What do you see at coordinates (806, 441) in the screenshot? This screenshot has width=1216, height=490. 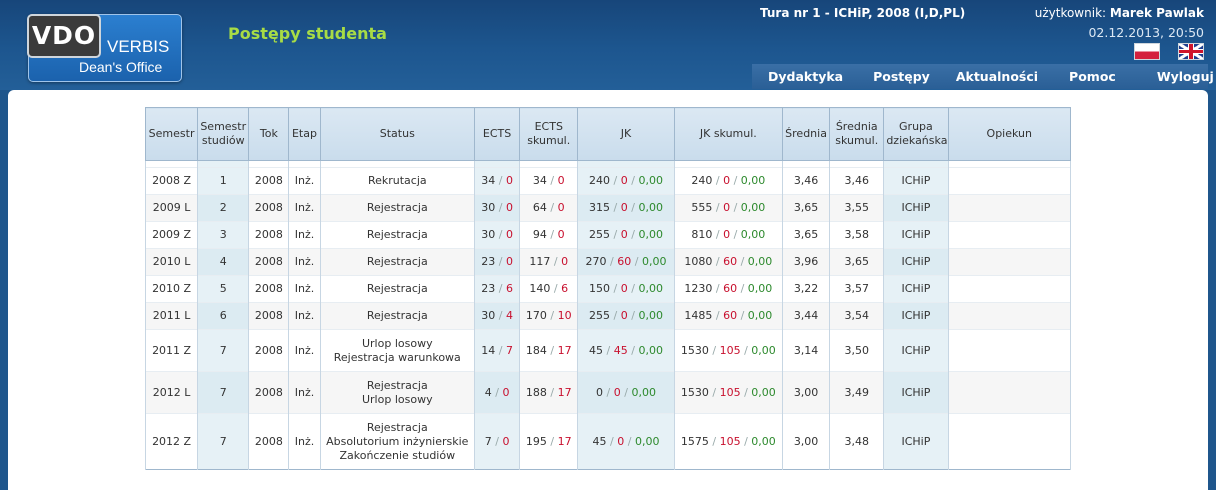 I see `cell-srednia: 3,00` at bounding box center [806, 441].